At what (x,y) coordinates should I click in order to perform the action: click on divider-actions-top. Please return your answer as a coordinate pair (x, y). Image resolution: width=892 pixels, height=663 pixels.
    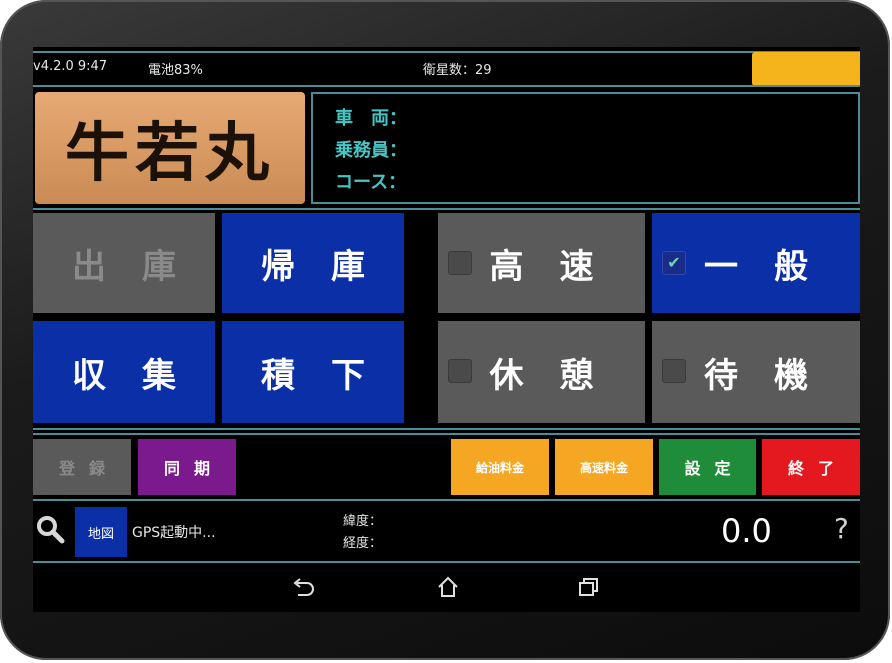
    Looking at the image, I should click on (446, 429).